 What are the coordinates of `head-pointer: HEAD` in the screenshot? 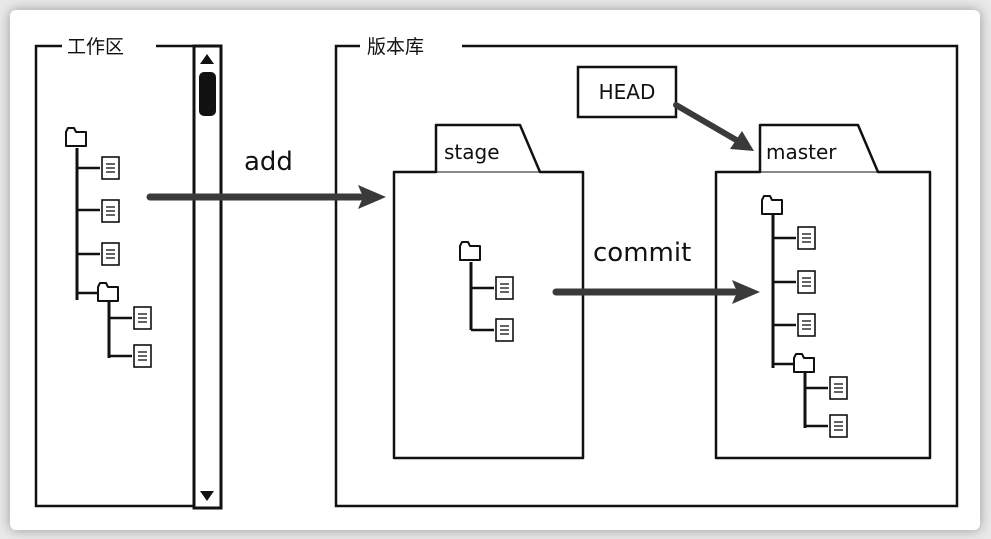 It's located at (665, 108).